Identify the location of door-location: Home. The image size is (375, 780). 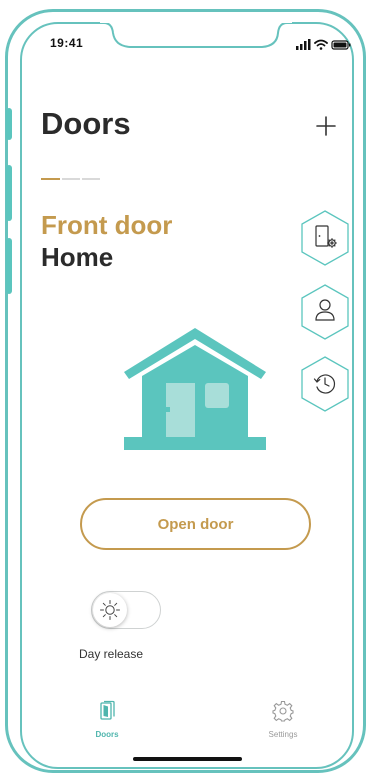
(77, 257).